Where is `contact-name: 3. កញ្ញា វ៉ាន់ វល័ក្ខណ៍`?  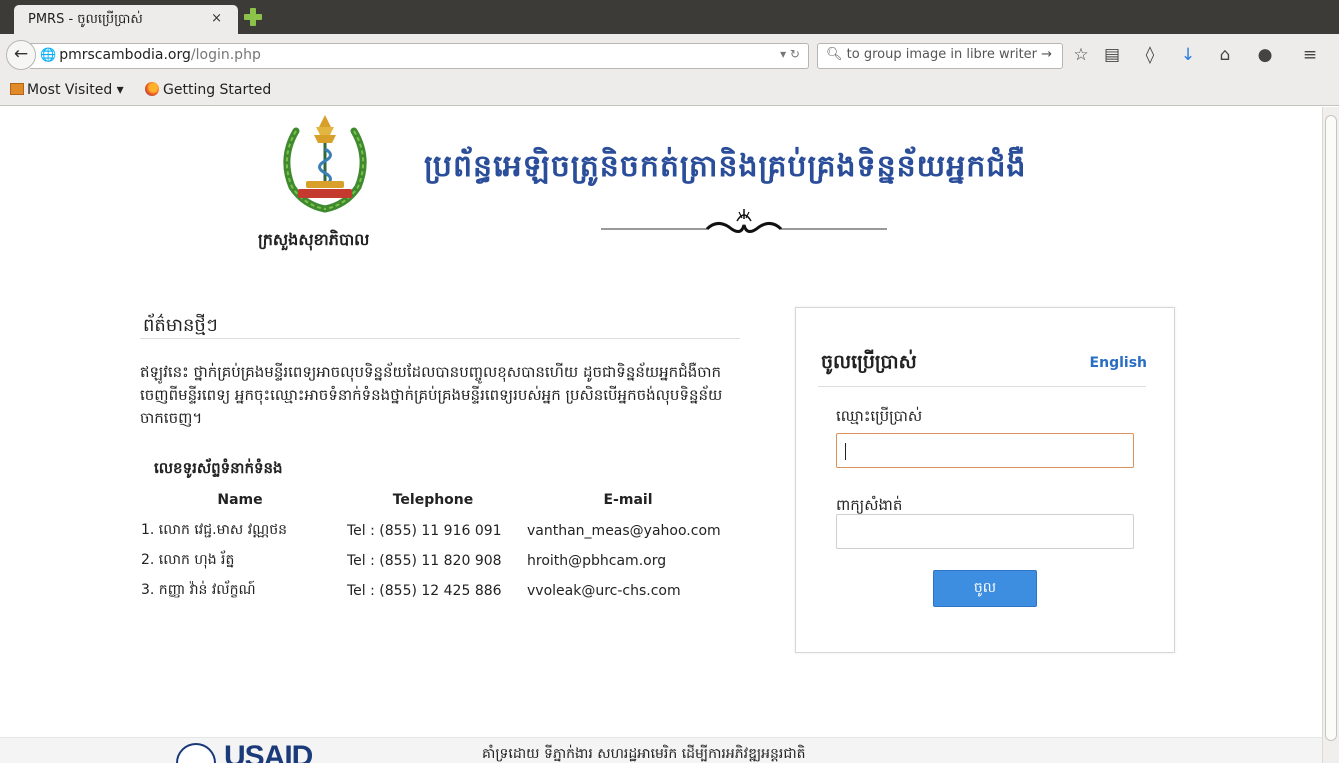 contact-name: 3. កញ្ញា វ៉ាន់ វល័ក្ខណ៍ is located at coordinates (198, 590).